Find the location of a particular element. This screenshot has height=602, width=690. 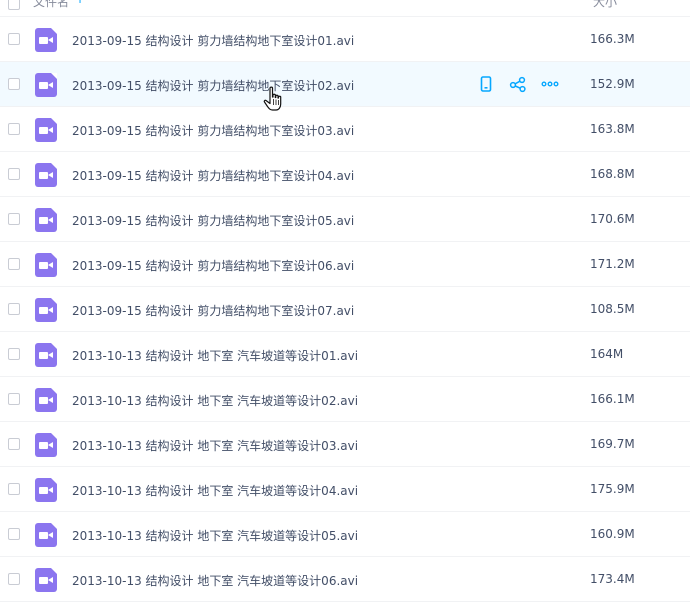

file-size: 152.9M is located at coordinates (612, 84).